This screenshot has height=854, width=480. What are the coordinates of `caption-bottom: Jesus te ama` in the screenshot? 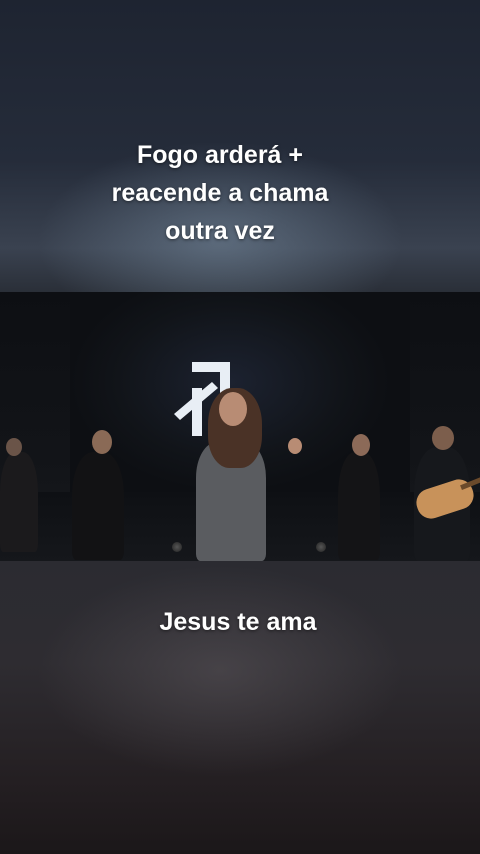 It's located at (238, 622).